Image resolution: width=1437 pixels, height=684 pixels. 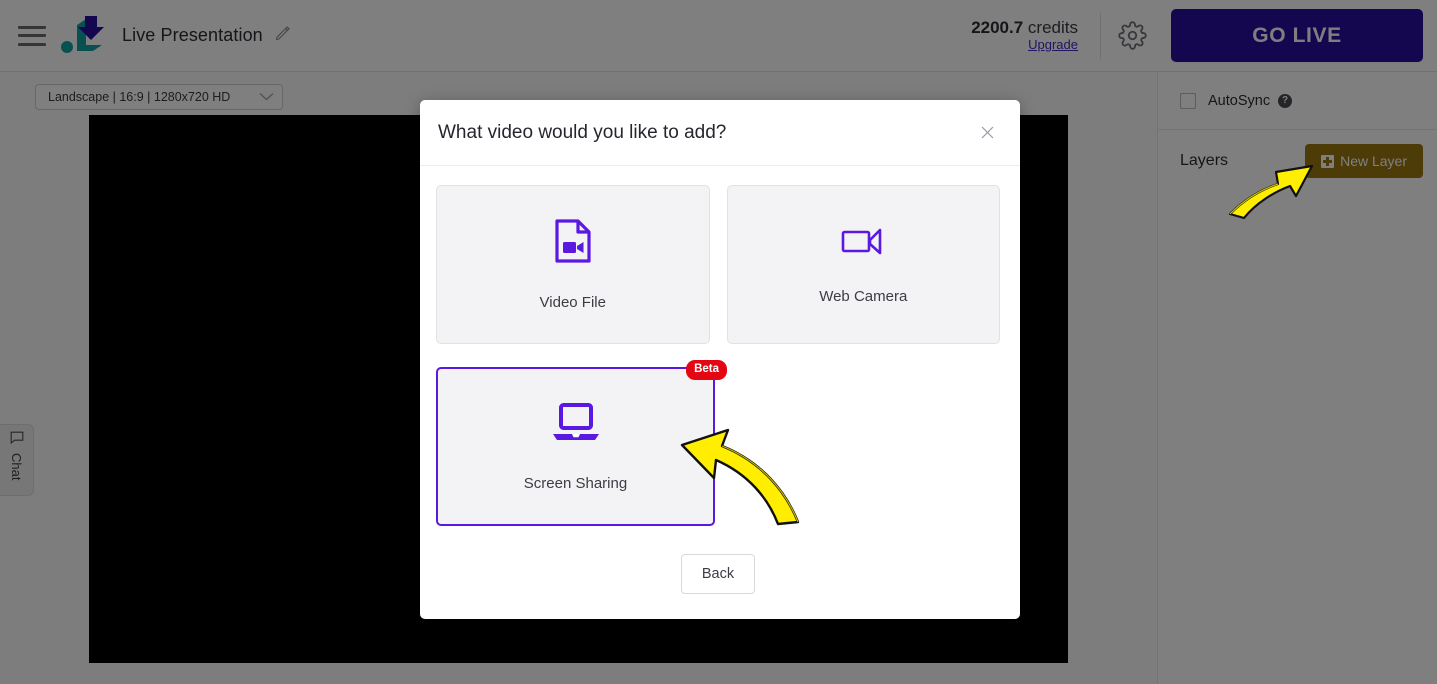 I want to click on modal-footer: Back, so click(x=718, y=574).